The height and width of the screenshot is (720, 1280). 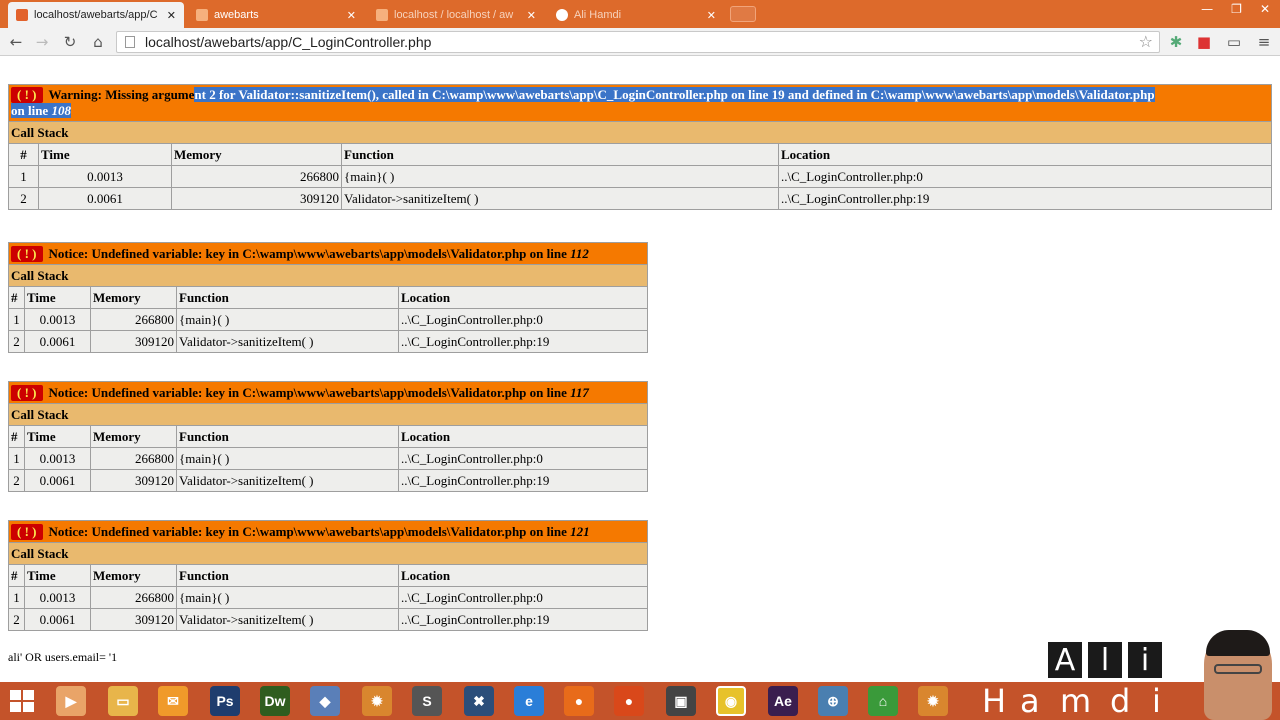 I want to click on tab-2: localhost / localhost / aw ✕, so click(x=456, y=15).